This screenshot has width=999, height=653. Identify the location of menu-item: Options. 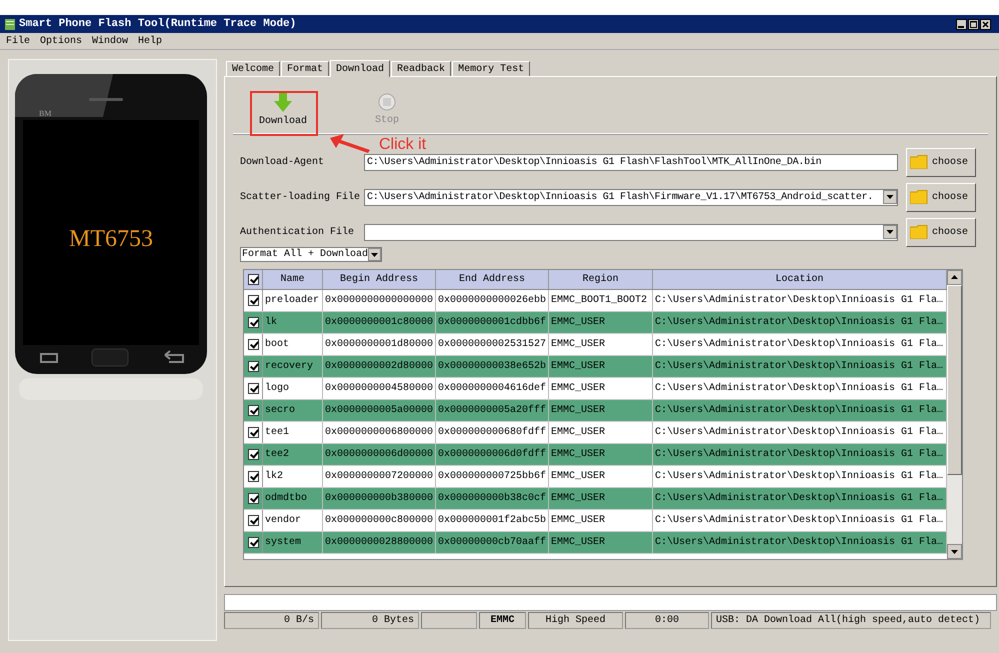
(61, 41).